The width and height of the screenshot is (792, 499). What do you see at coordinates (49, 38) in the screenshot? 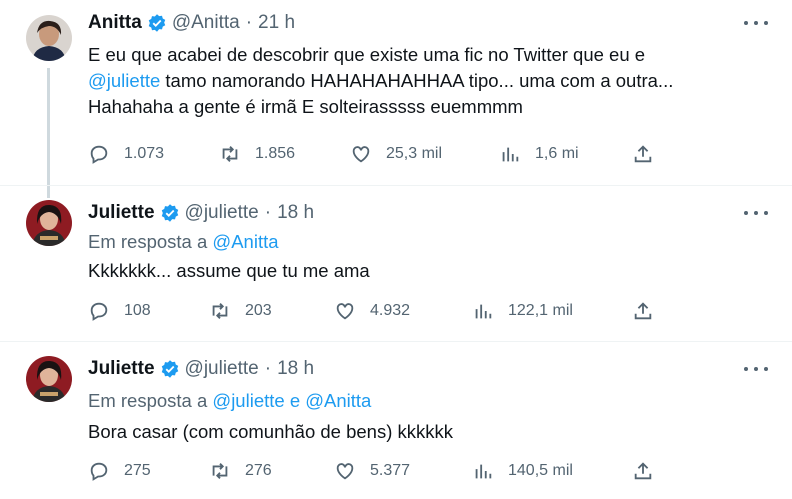
I see `avatar-anitta` at bounding box center [49, 38].